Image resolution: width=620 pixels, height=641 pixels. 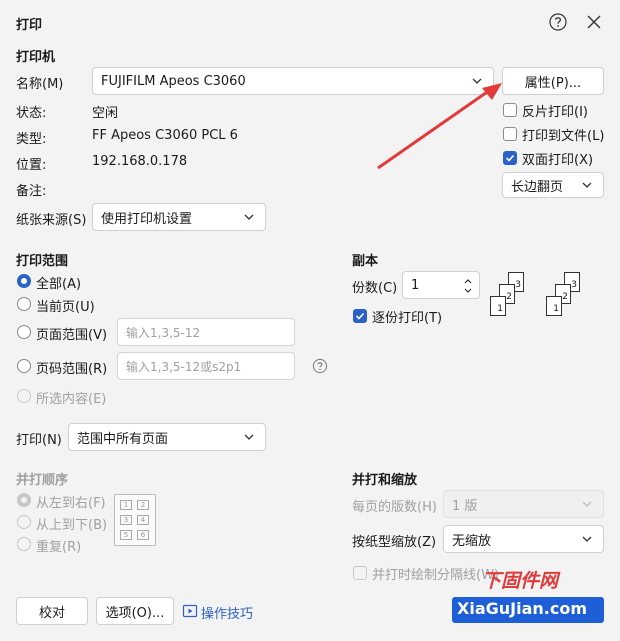 What do you see at coordinates (31, 139) in the screenshot?
I see `type-label: 类型:` at bounding box center [31, 139].